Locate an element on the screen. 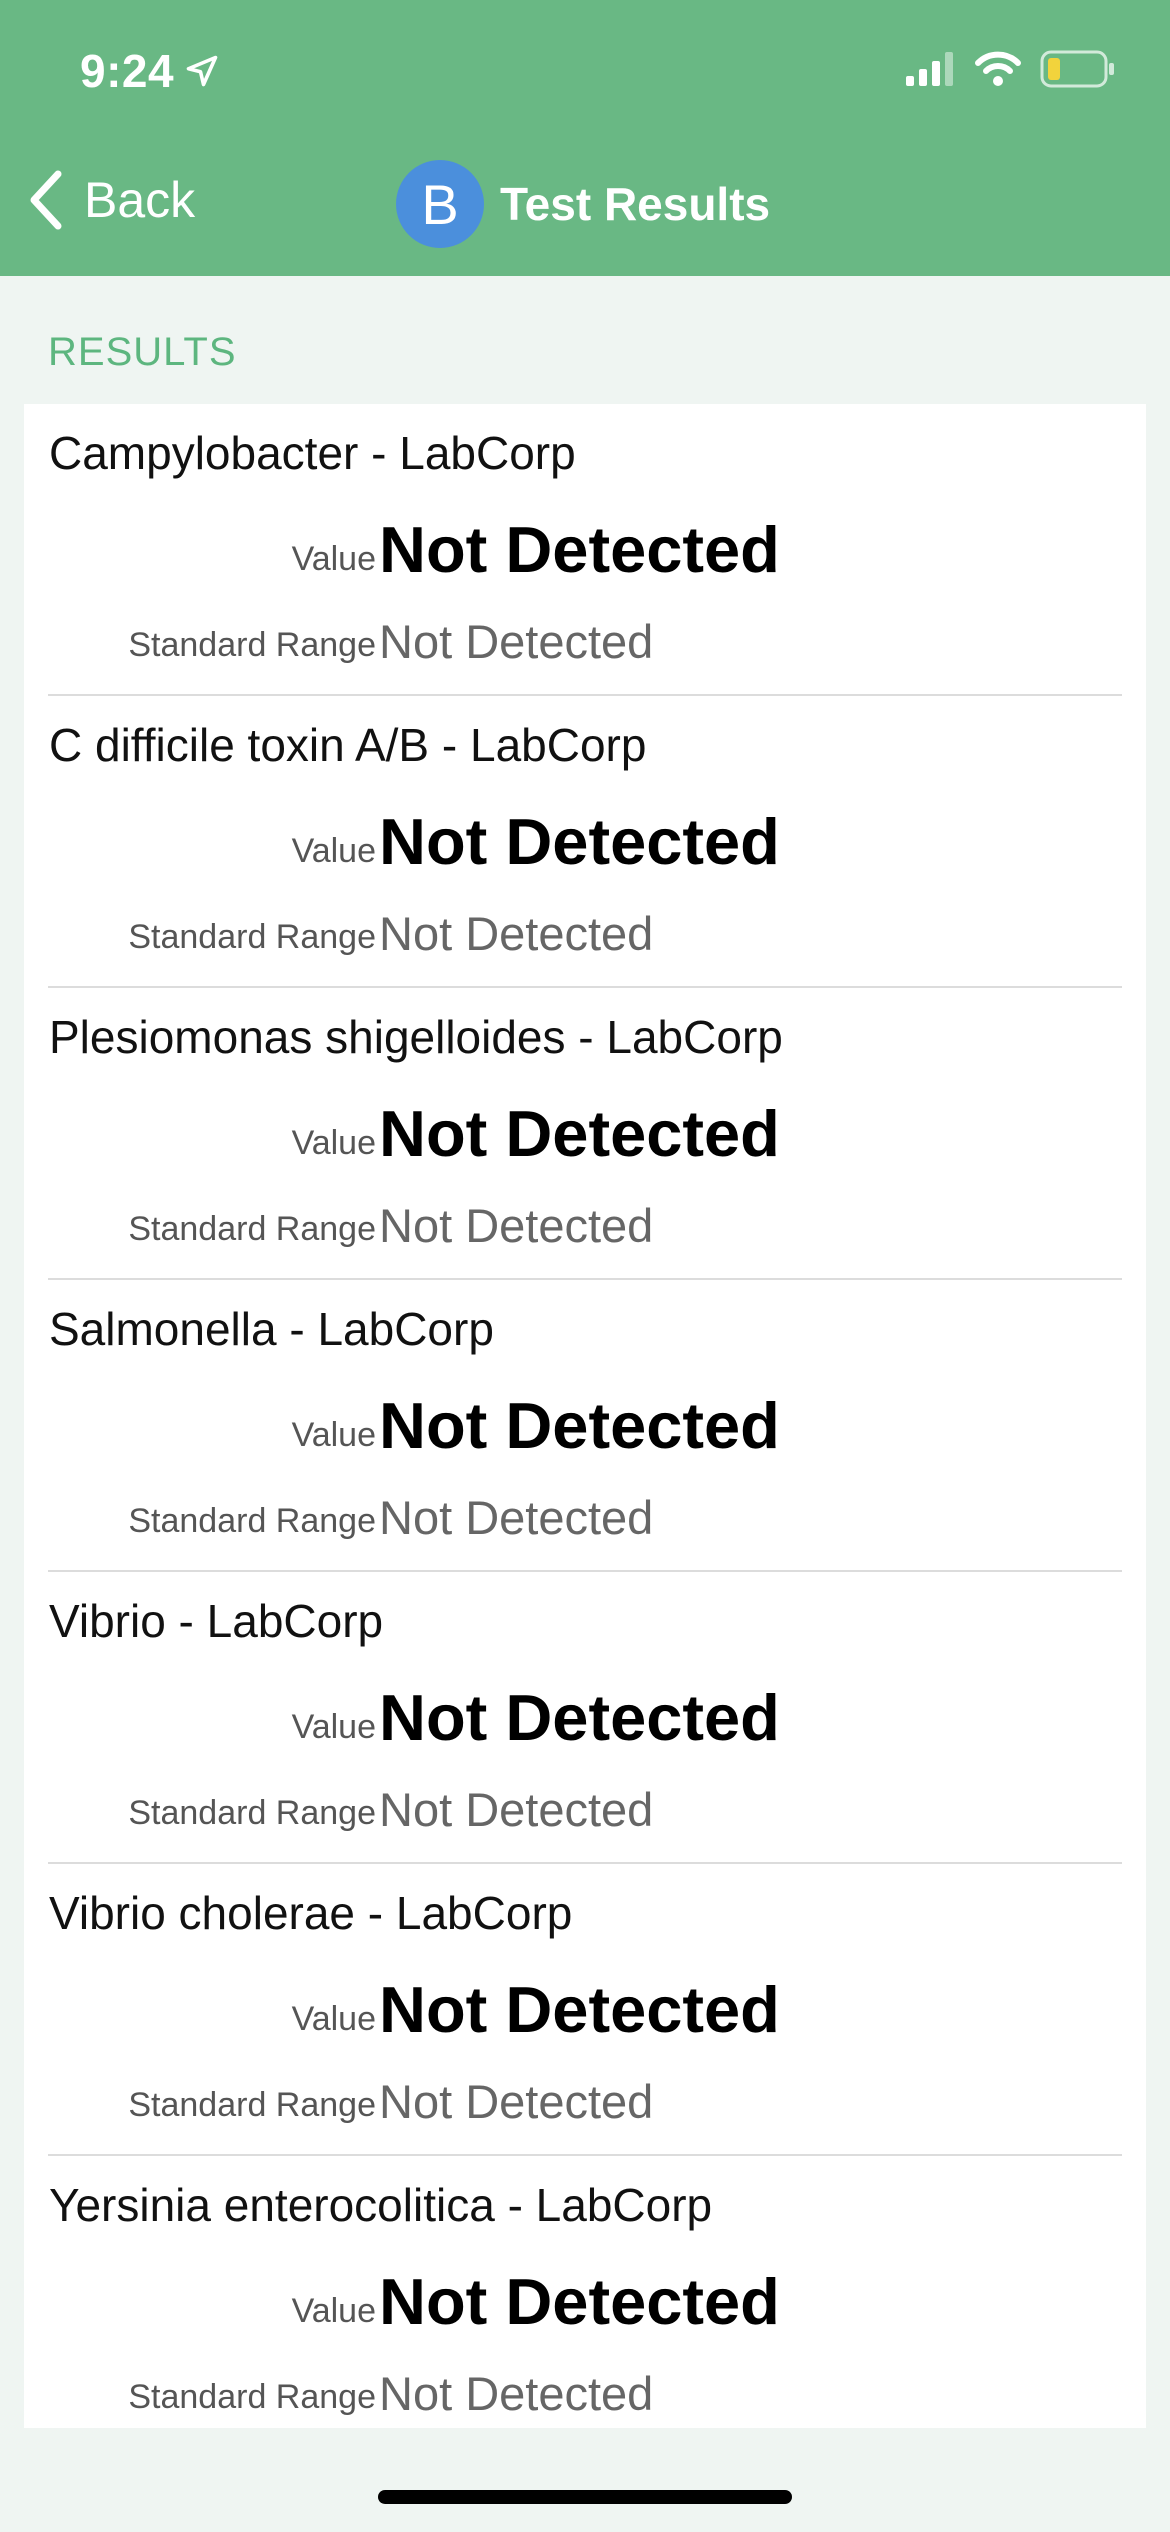 Image resolution: width=1170 pixels, height=2532 pixels. back-button: Back is located at coordinates (110, 200).